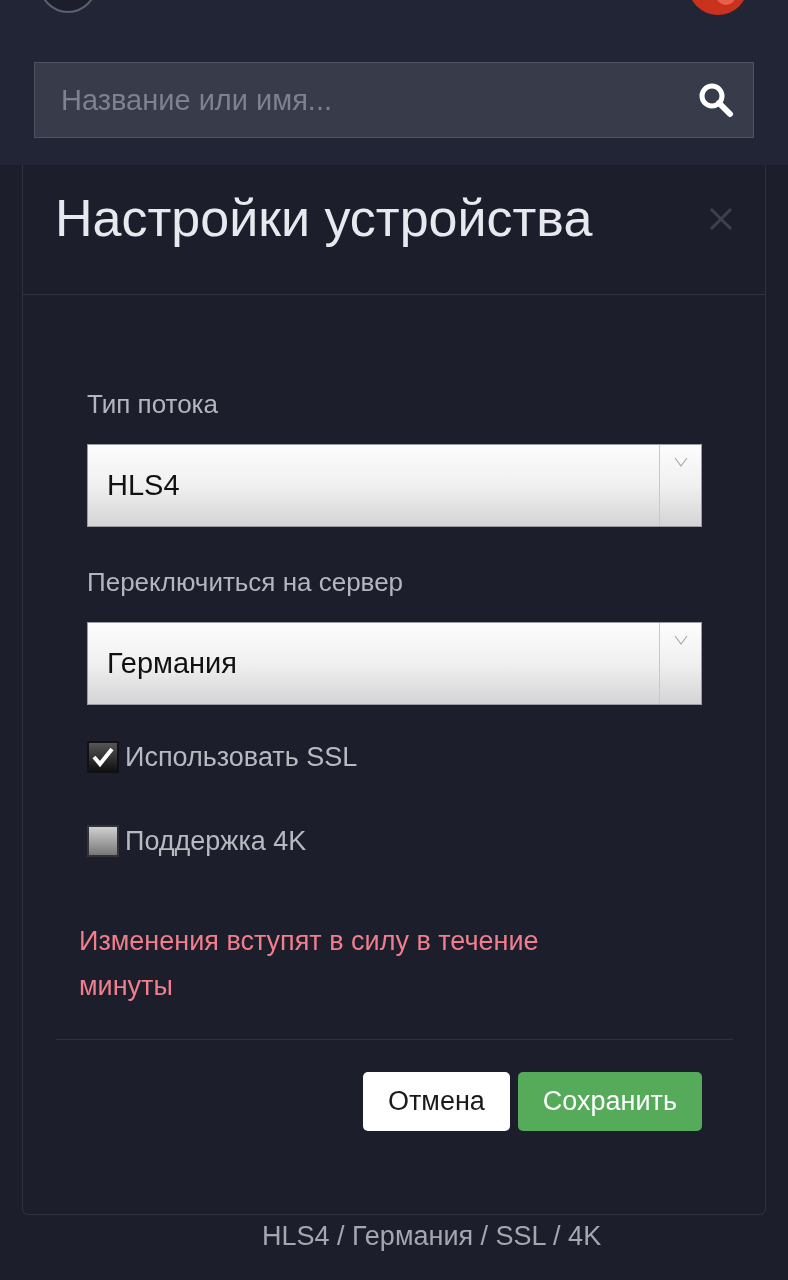 The width and height of the screenshot is (788, 1280). What do you see at coordinates (394, 663) in the screenshot?
I see `dropdown-field: Германия` at bounding box center [394, 663].